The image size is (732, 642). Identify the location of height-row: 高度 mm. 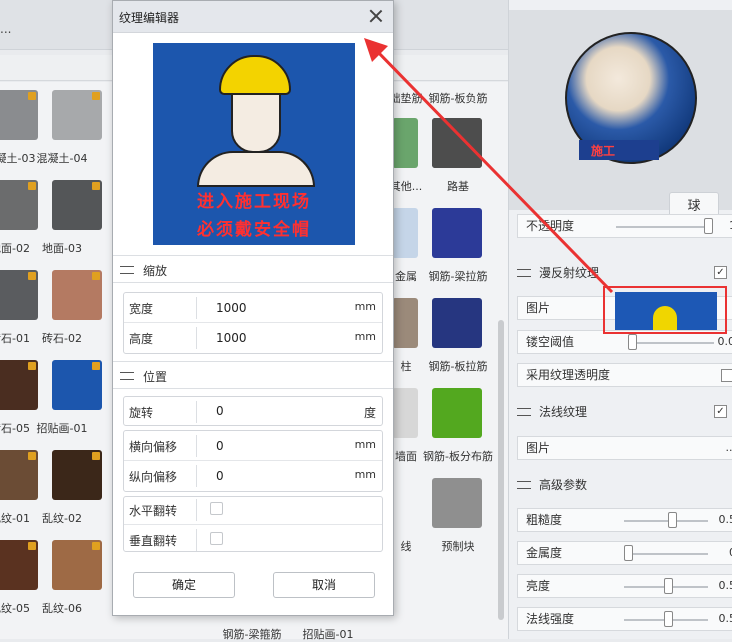
(253, 338).